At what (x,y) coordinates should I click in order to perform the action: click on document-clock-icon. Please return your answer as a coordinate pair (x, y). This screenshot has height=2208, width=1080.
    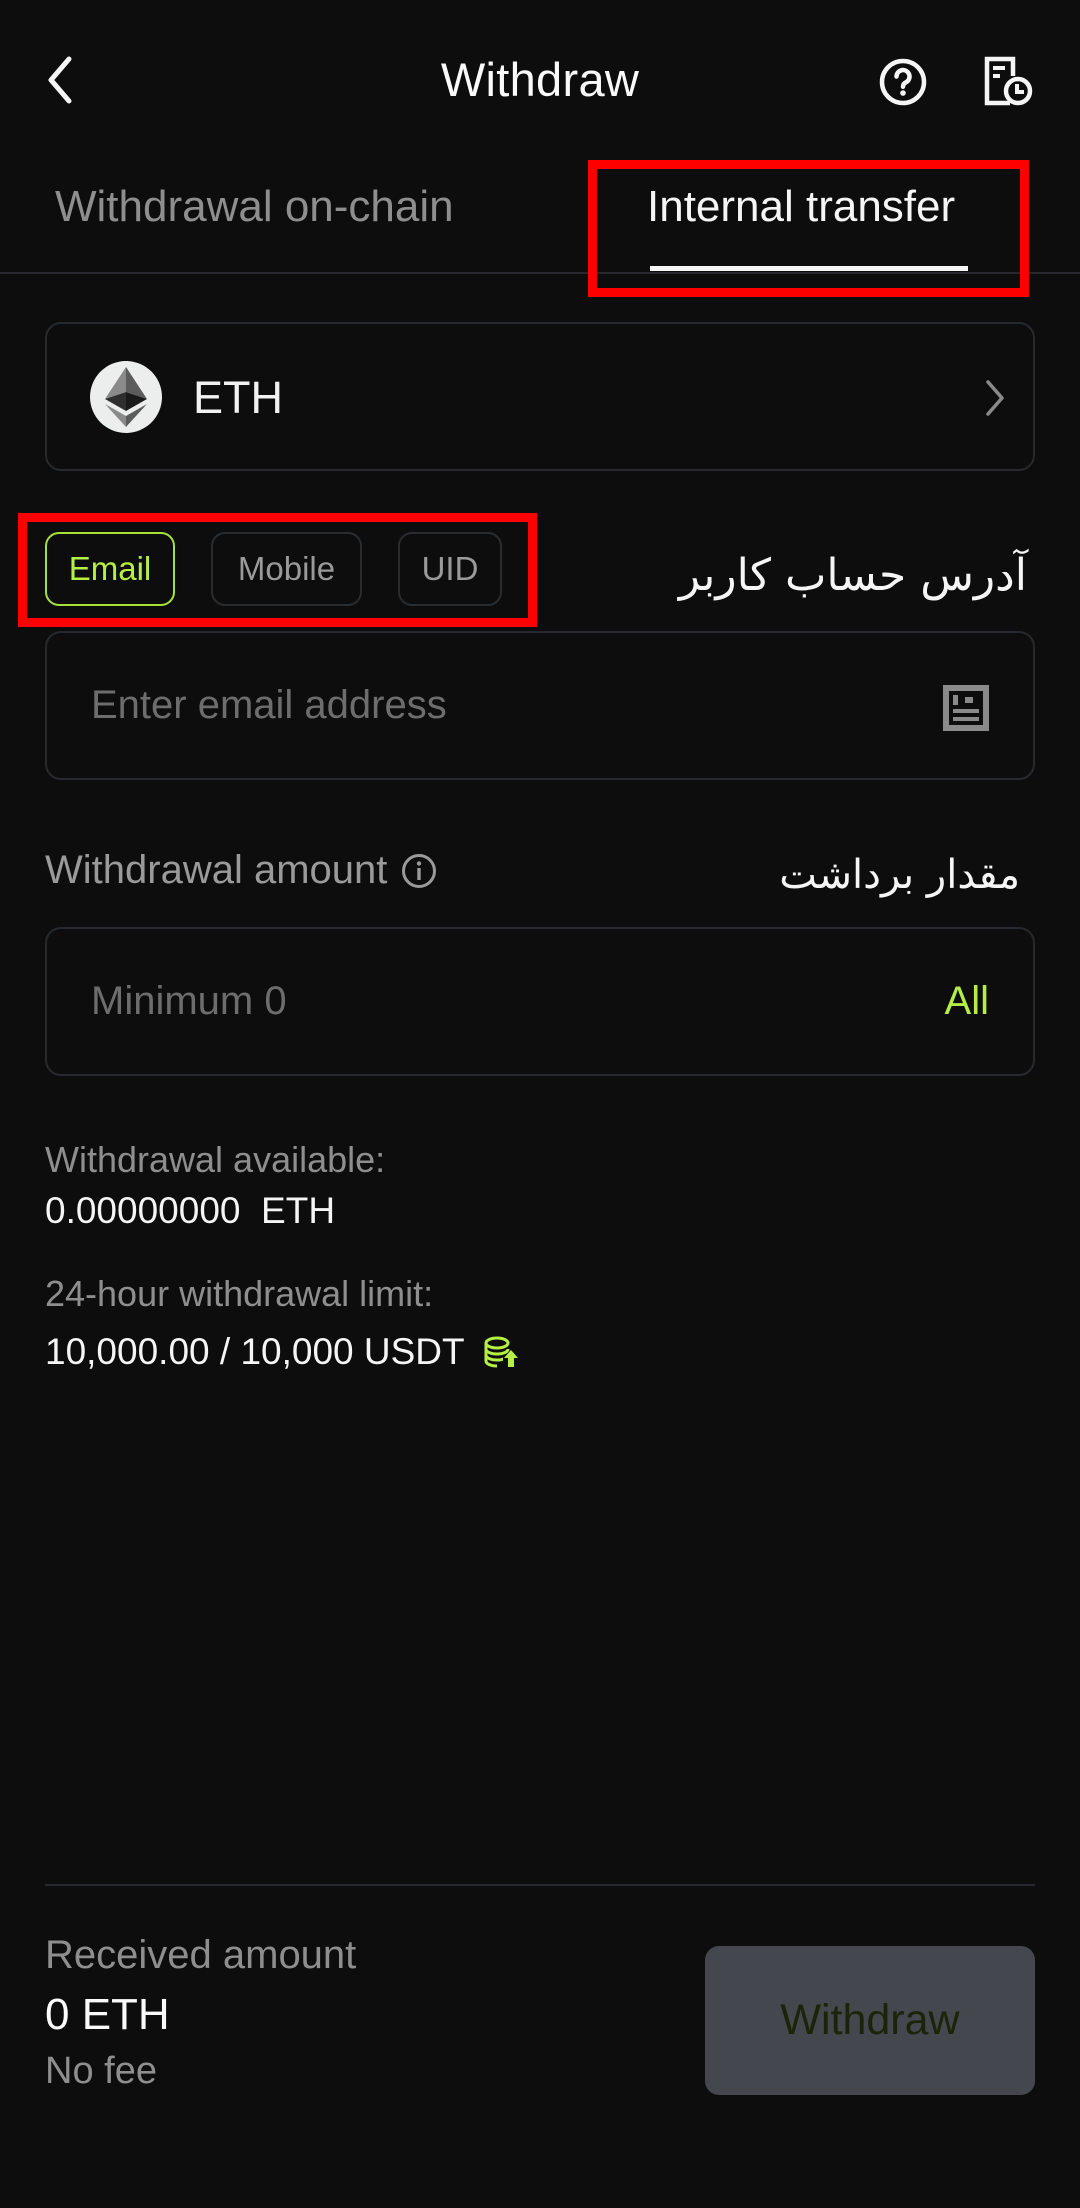
    Looking at the image, I should click on (1008, 81).